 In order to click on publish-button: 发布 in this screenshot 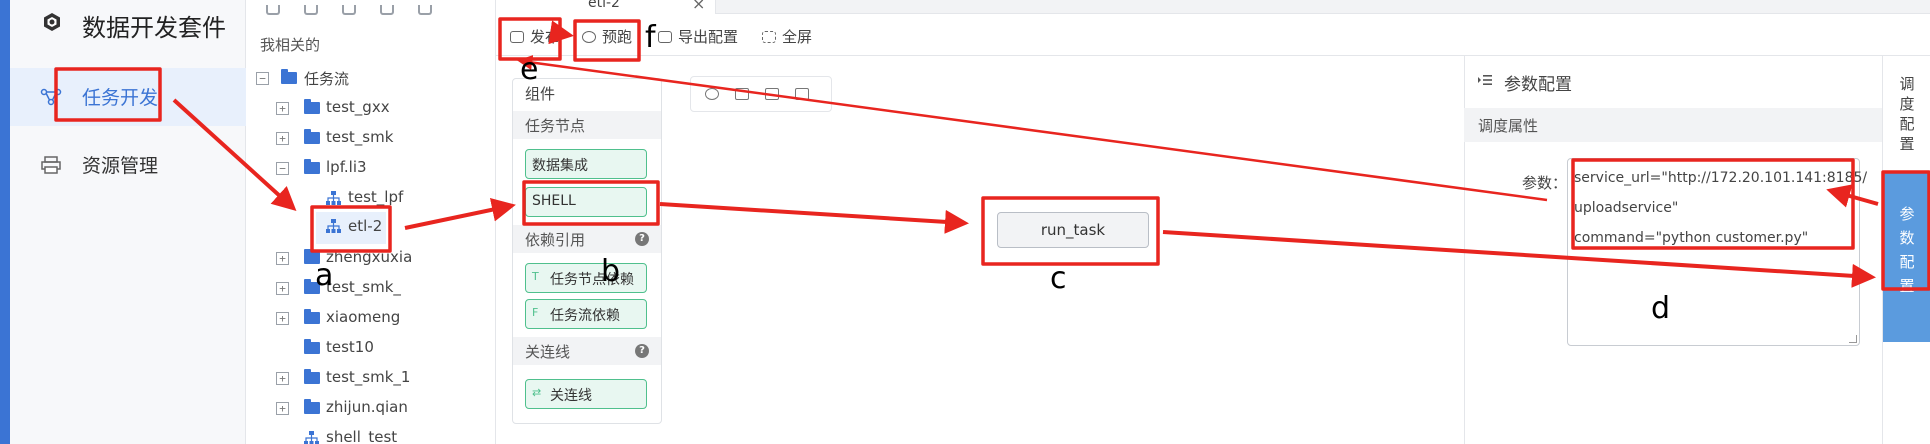, I will do `click(535, 37)`.